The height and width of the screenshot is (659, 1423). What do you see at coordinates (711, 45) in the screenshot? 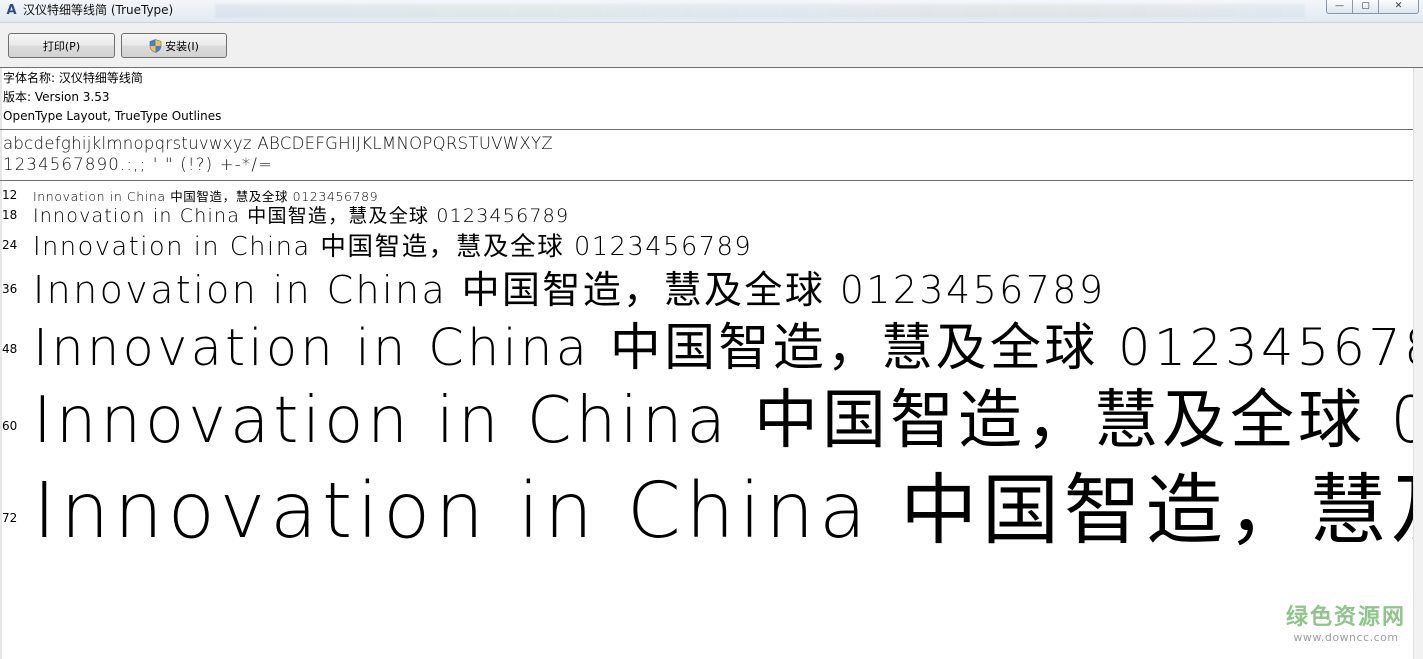
I see `toolbar: 打印(P) 安装(I)` at bounding box center [711, 45].